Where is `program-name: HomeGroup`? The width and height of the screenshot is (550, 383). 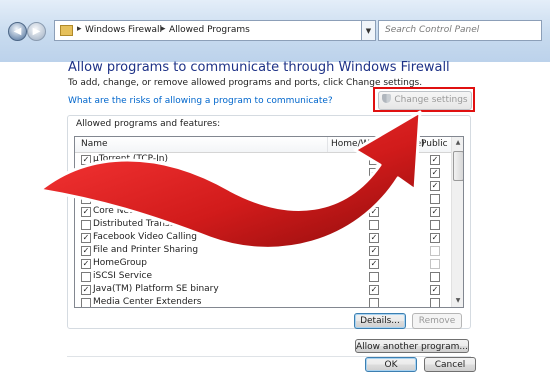
program-name: HomeGroup is located at coordinates (120, 263).